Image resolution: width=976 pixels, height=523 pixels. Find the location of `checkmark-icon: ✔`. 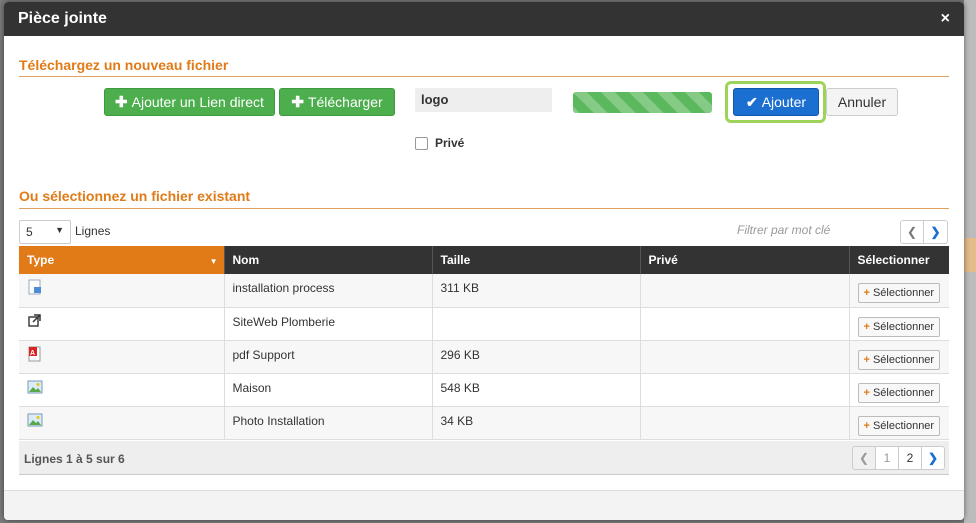

checkmark-icon: ✔ is located at coordinates (751, 101).